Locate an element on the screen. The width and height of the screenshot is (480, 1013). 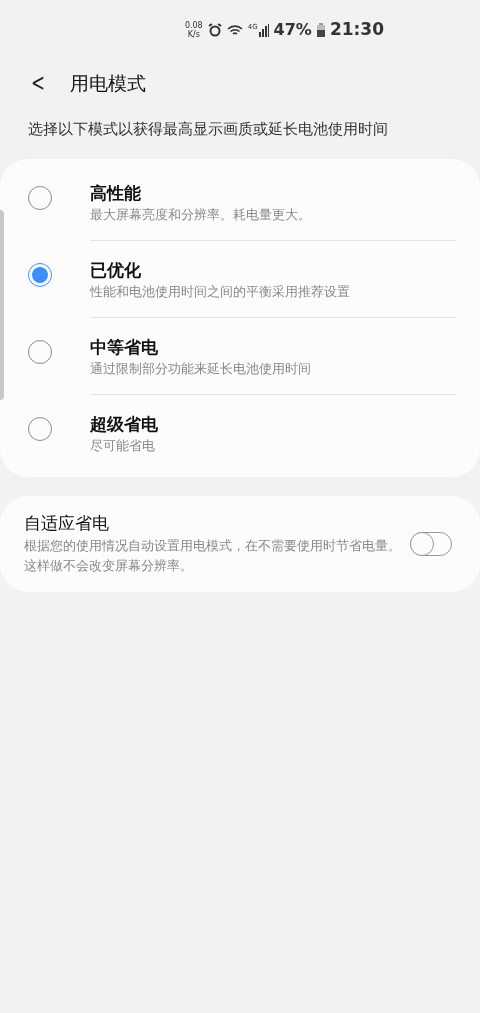
wifi-icon is located at coordinates (234, 30).